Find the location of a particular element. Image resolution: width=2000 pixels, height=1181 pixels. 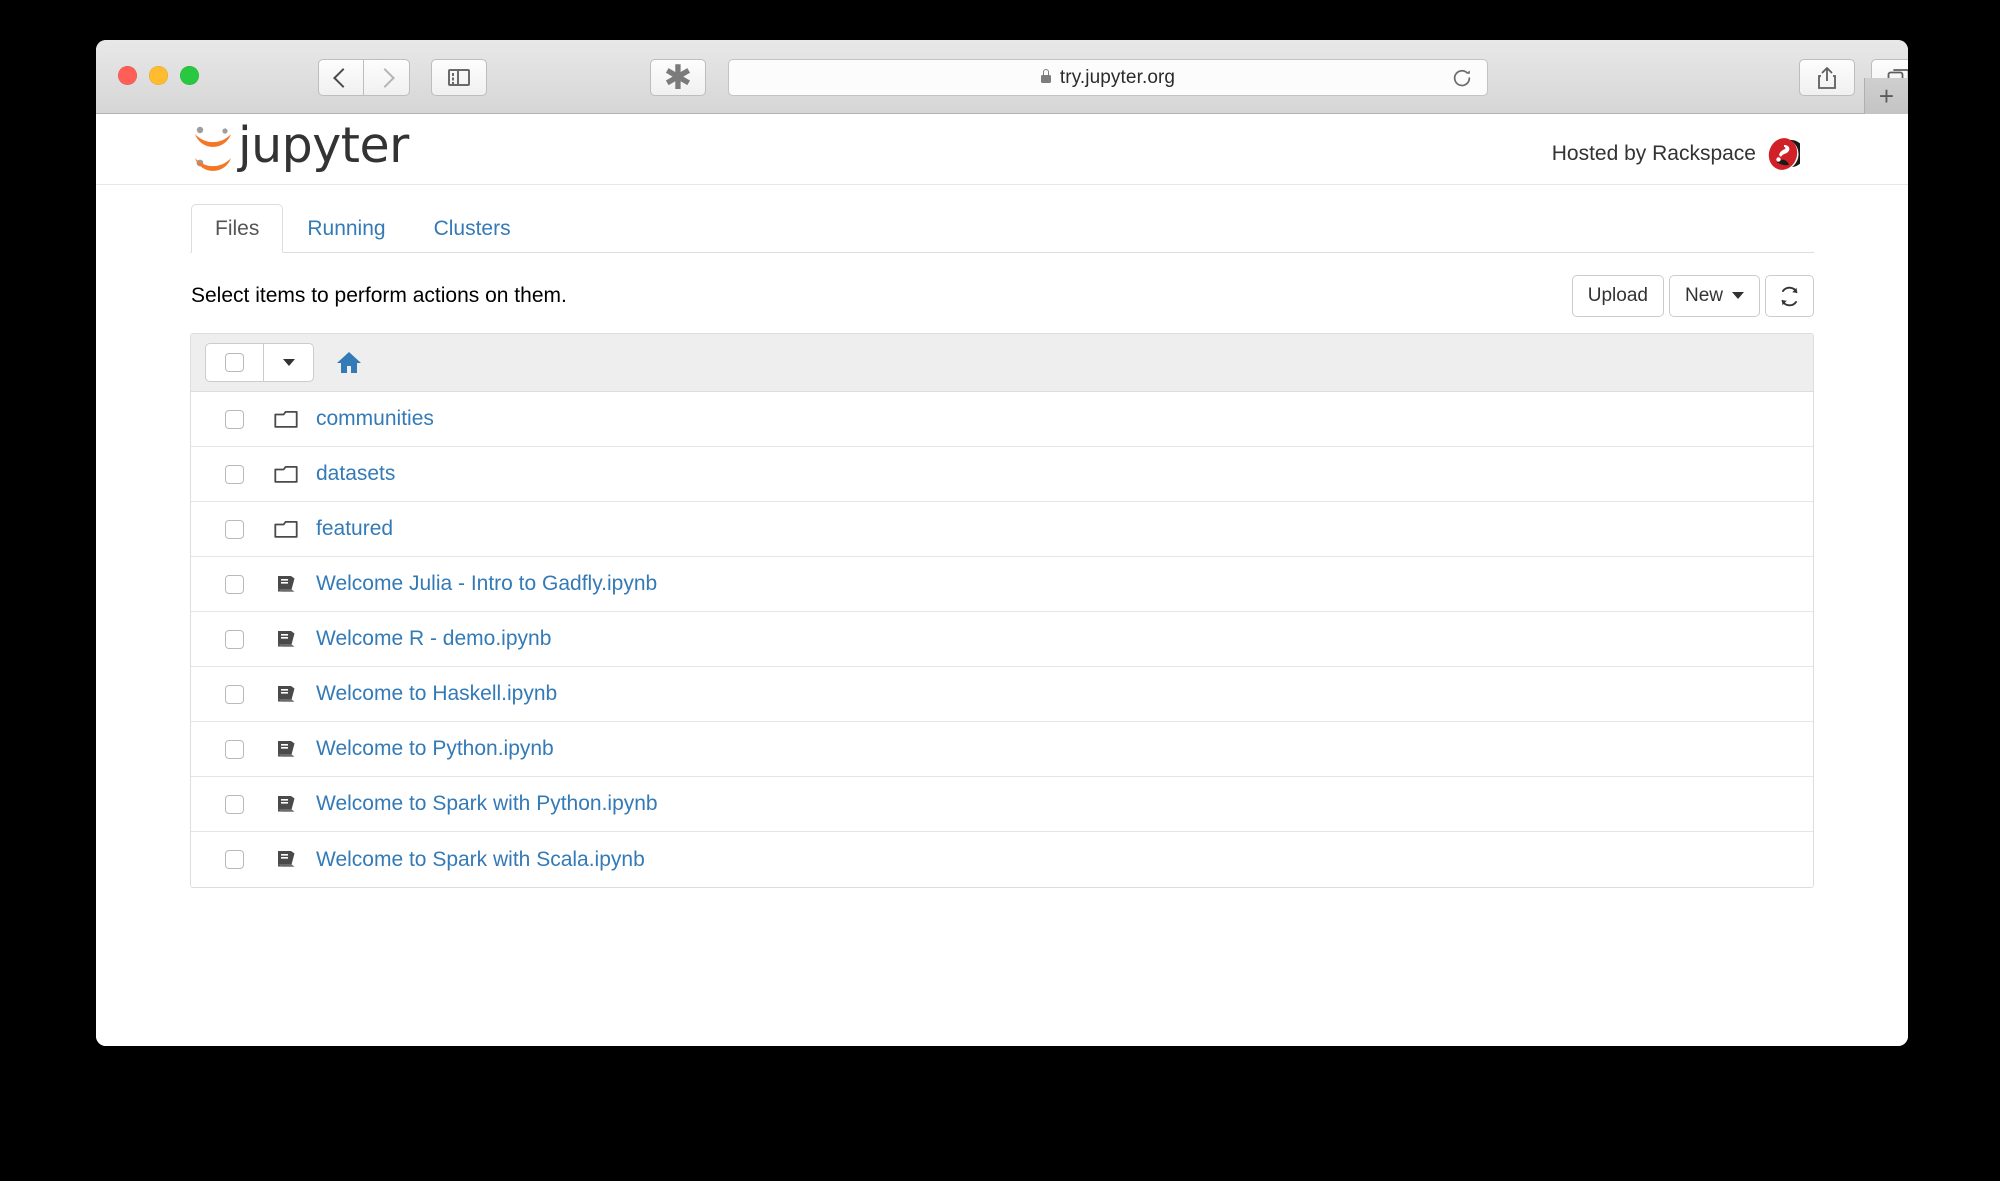

file-name-link: featured is located at coordinates (354, 529).